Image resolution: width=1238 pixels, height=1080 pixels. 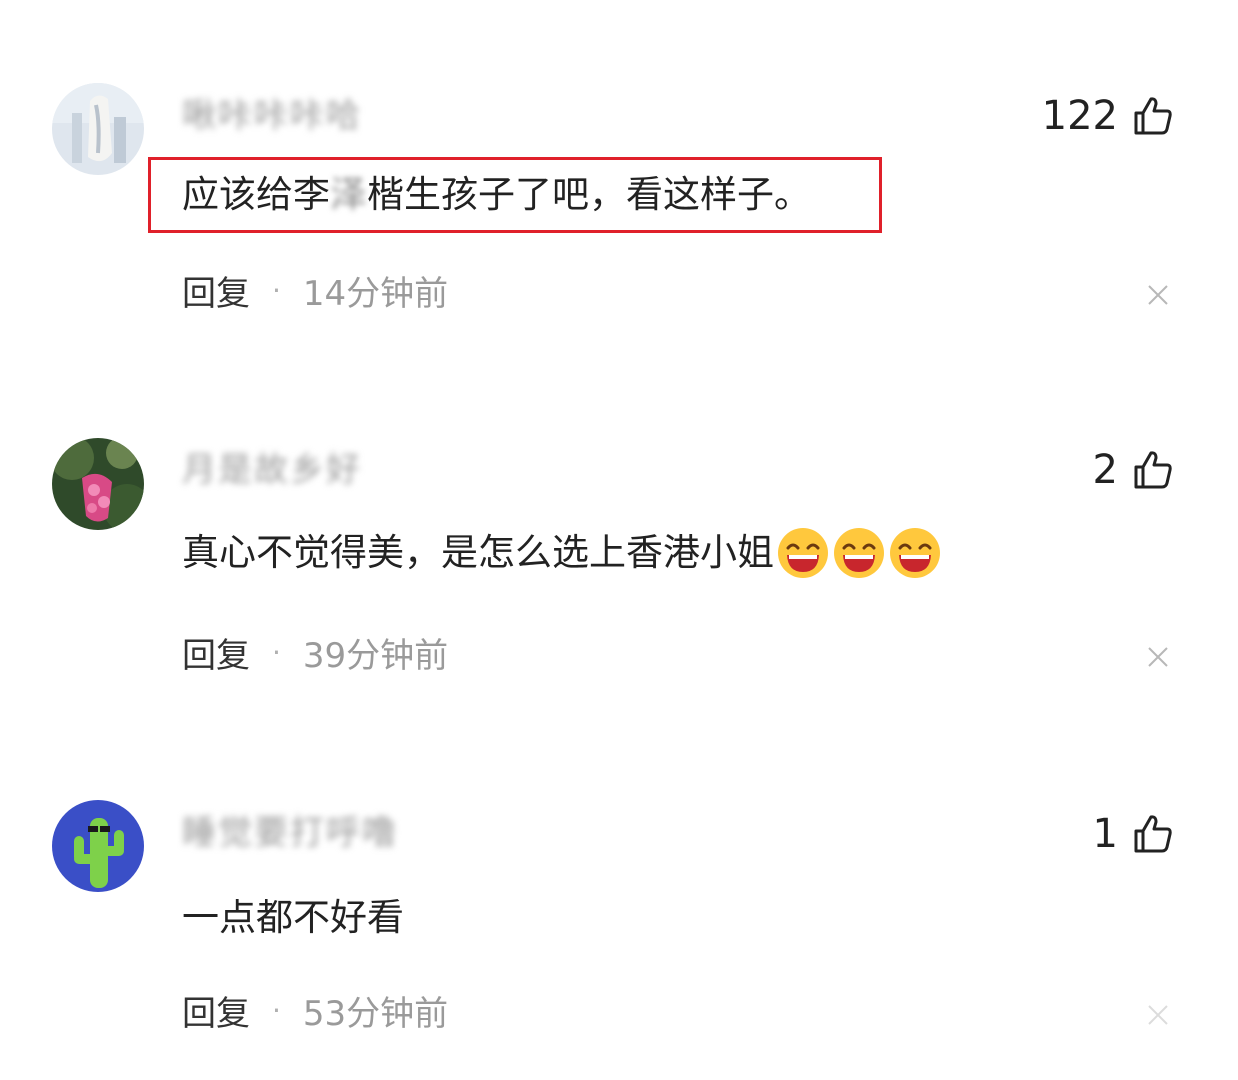 What do you see at coordinates (1105, 470) in the screenshot?
I see `like-count: 2` at bounding box center [1105, 470].